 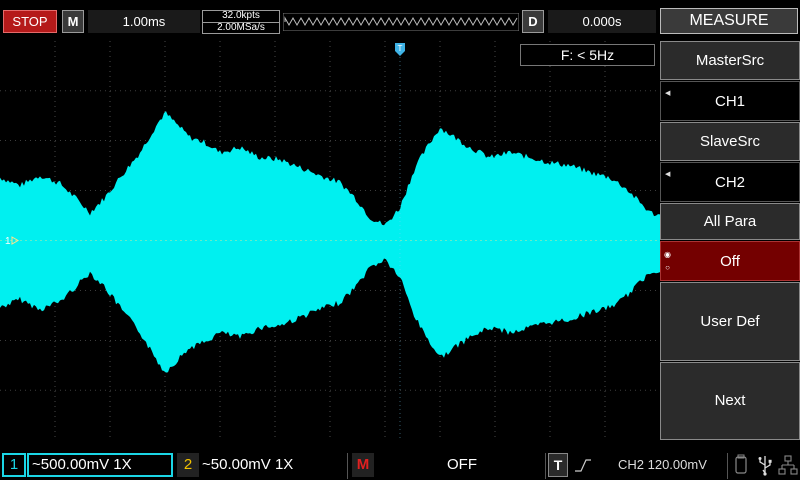 I want to click on slave-src-value-label: CH2, so click(x=729, y=182).